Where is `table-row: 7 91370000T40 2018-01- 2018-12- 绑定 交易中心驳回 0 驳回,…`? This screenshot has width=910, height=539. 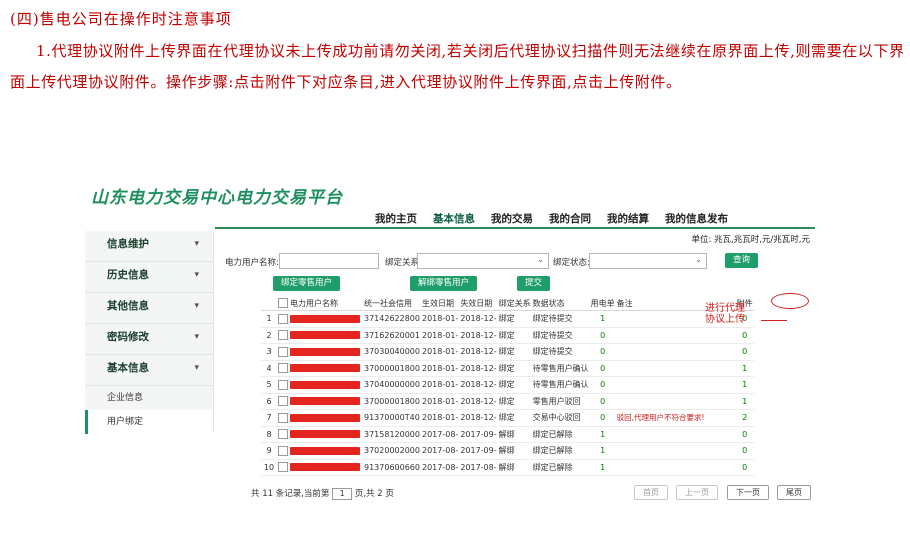 table-row: 7 91370000T40 2018-01- 2018-12- 绑定 交易中心驳回 0 驳回,… is located at coordinates (507, 418).